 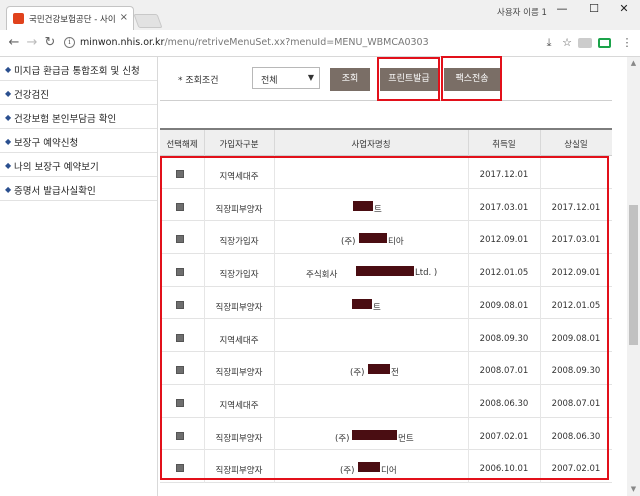 What do you see at coordinates (567, 43) in the screenshot?
I see `star-icon: ☆` at bounding box center [567, 43].